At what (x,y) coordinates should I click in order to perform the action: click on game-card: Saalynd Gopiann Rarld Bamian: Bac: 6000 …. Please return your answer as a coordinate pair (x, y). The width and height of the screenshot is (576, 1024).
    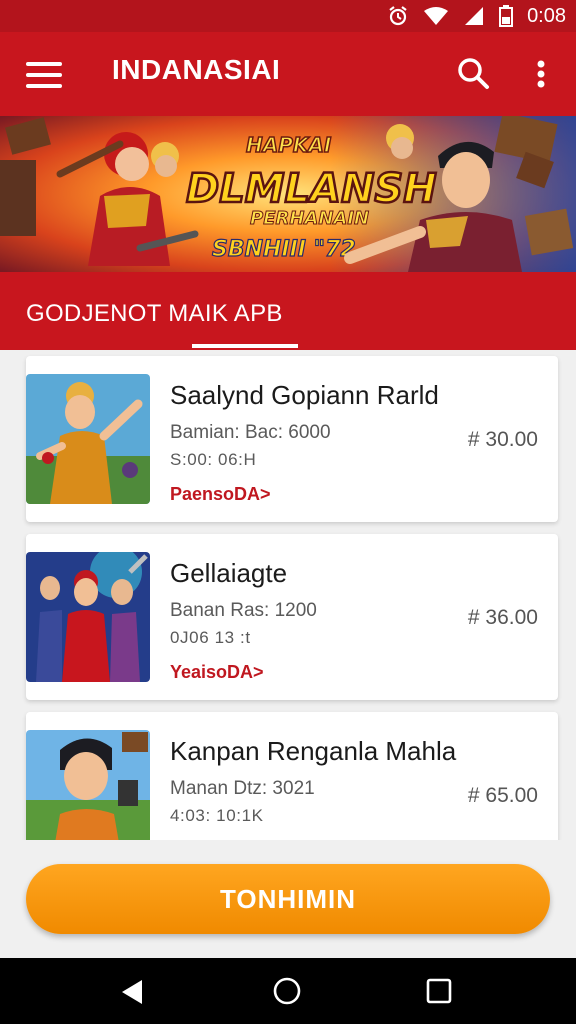
    Looking at the image, I should click on (292, 439).